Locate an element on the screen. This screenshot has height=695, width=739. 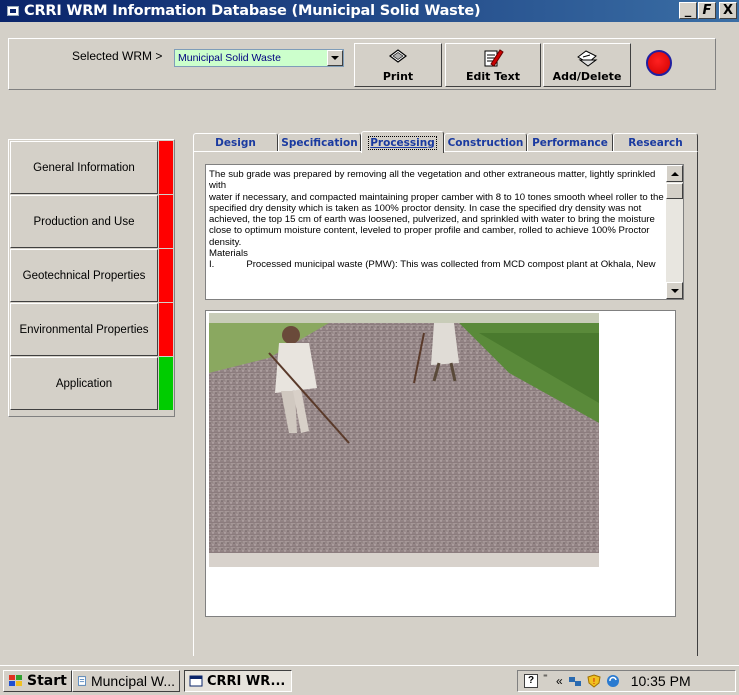
document-icon is located at coordinates (82, 681).